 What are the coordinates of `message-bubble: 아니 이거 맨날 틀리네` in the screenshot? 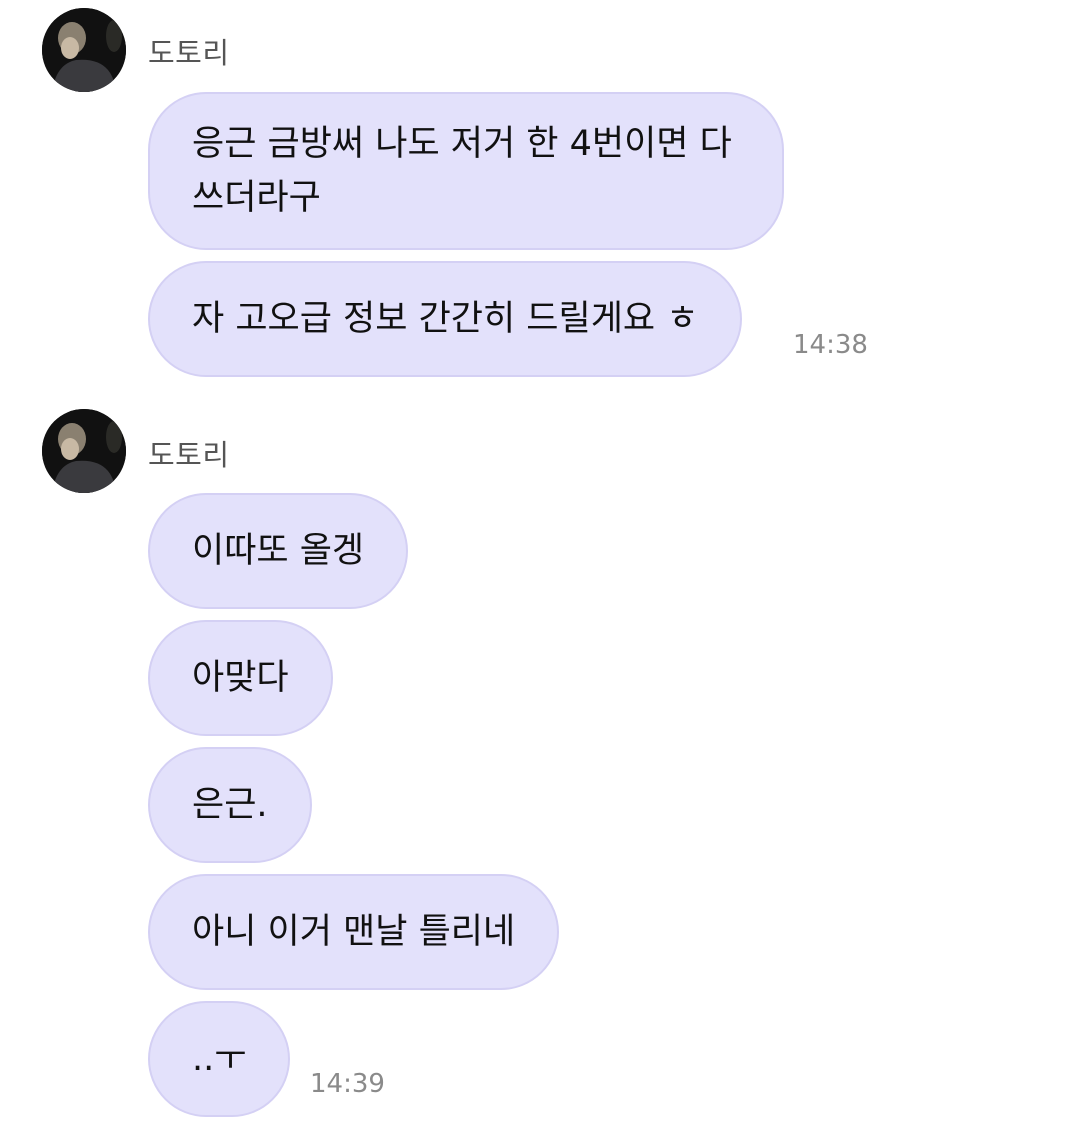 It's located at (354, 932).